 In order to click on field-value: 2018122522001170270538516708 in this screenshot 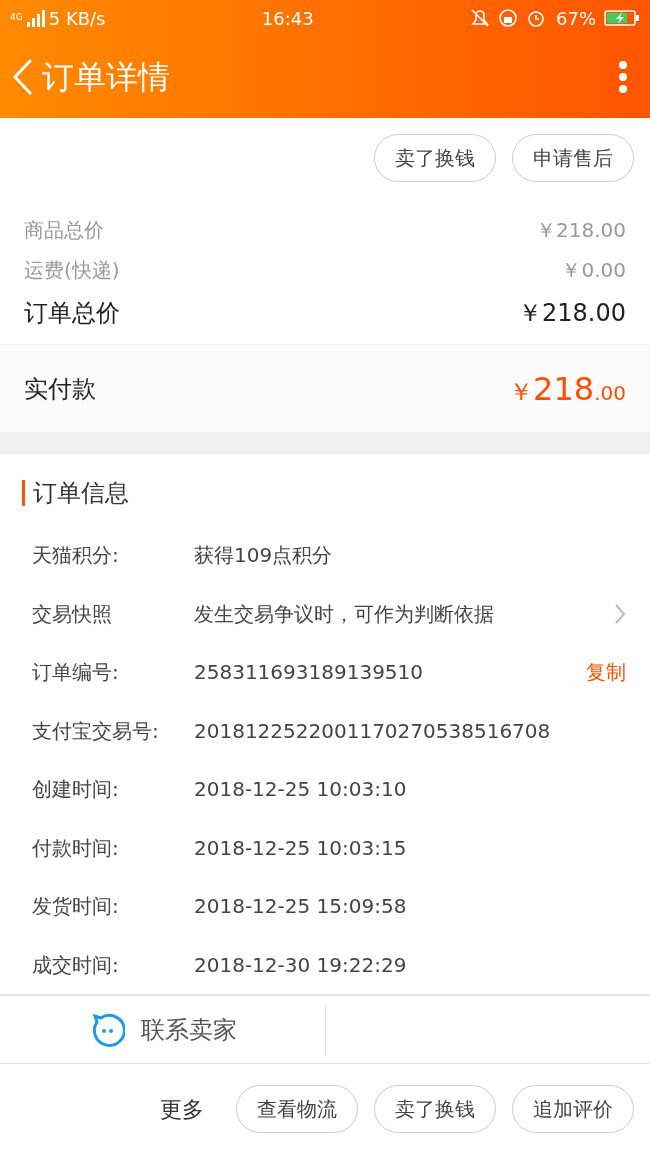, I will do `click(373, 731)`.